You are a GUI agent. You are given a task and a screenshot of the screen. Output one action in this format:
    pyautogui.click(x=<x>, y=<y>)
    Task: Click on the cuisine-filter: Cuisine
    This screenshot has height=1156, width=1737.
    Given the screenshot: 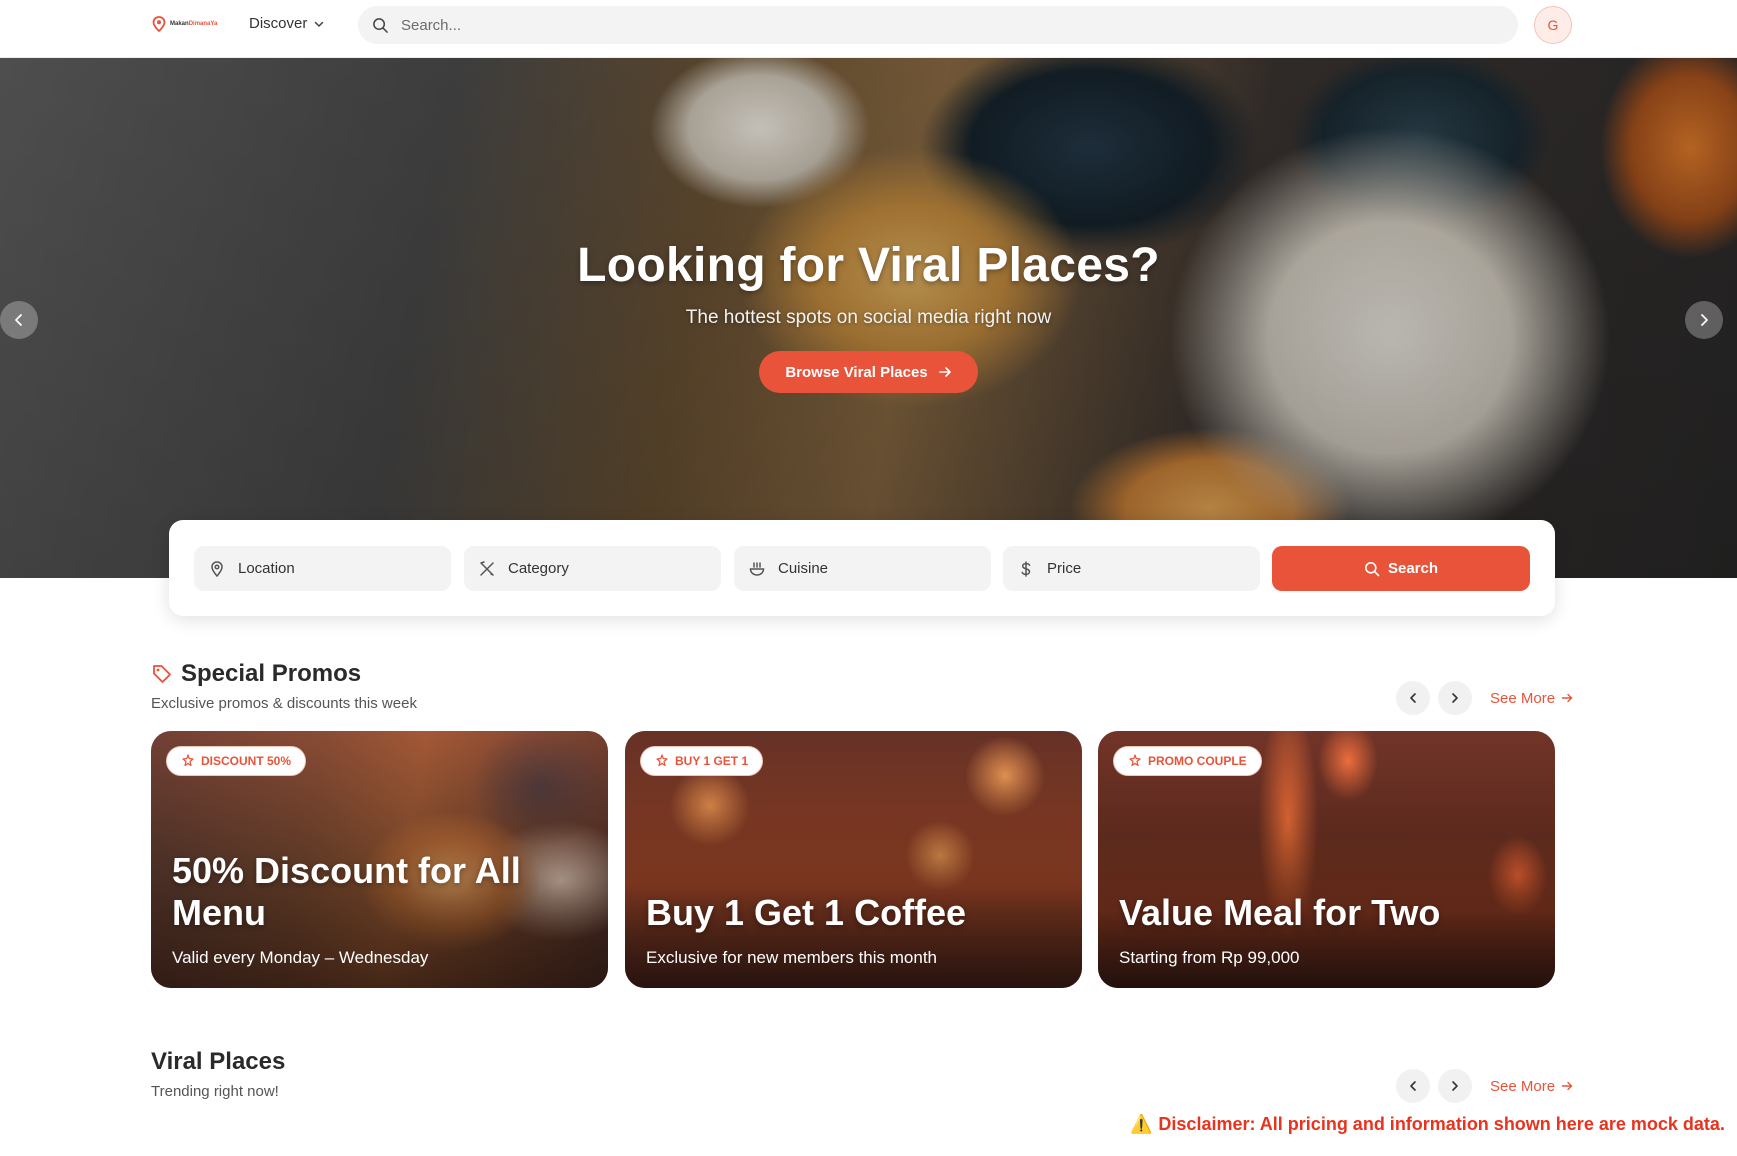 What is the action you would take?
    pyautogui.click(x=862, y=568)
    